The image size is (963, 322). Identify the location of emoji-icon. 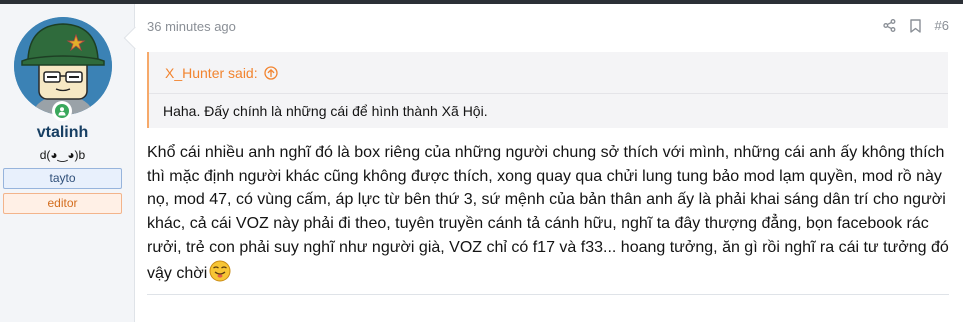
(220, 275).